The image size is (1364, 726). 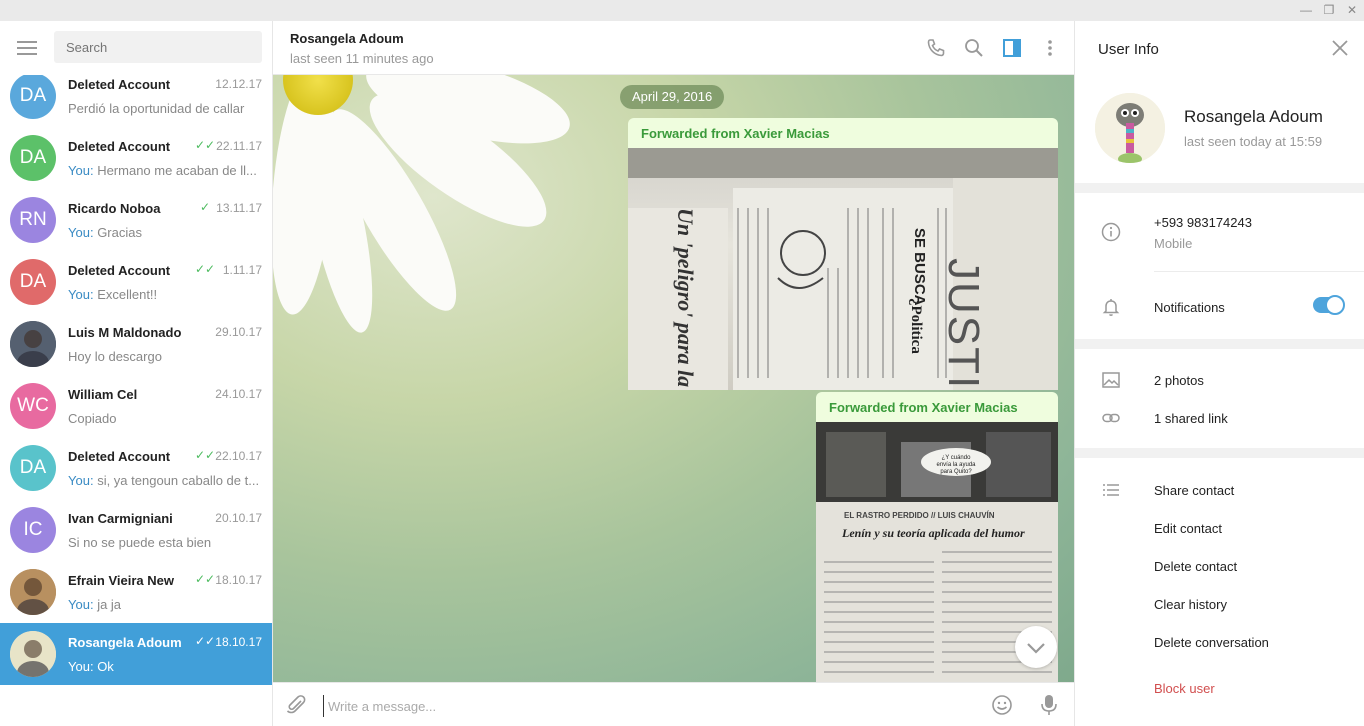 I want to click on chat-date: 13.11.17, so click(x=239, y=208).